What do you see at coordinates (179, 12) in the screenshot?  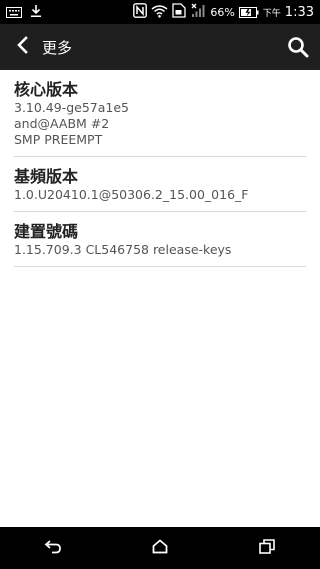 I see `sim-icon` at bounding box center [179, 12].